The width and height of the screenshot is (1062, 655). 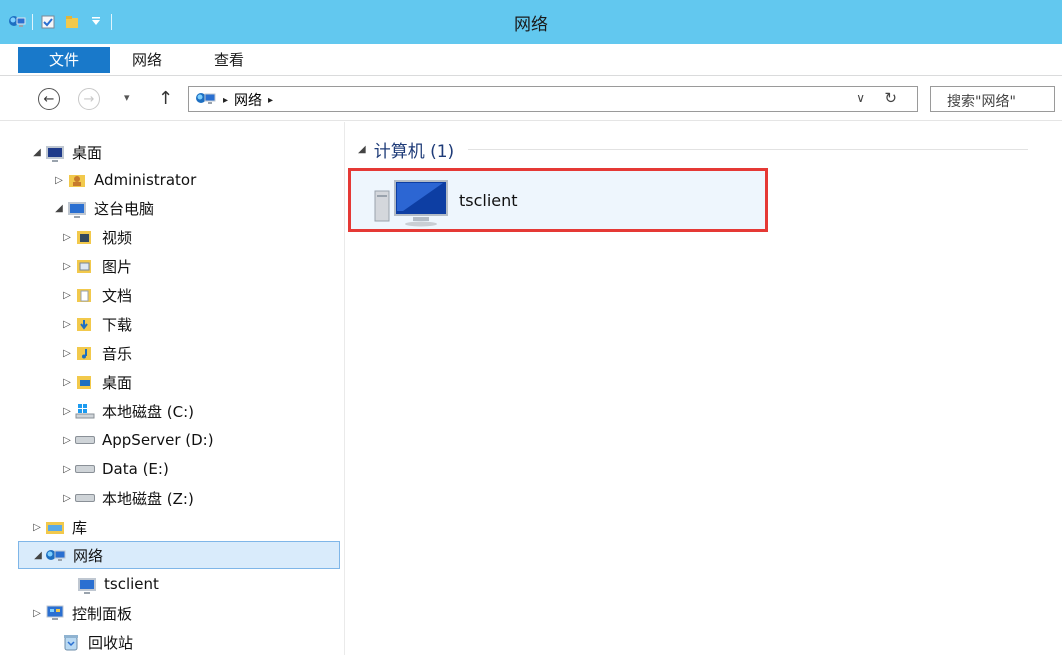 I want to click on up-arrow-icon: ↑, so click(x=166, y=98).